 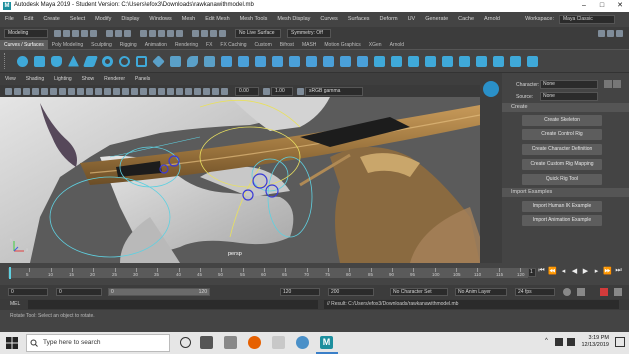 I want to click on section-import-header: Import Examples, so click(x=565, y=192).